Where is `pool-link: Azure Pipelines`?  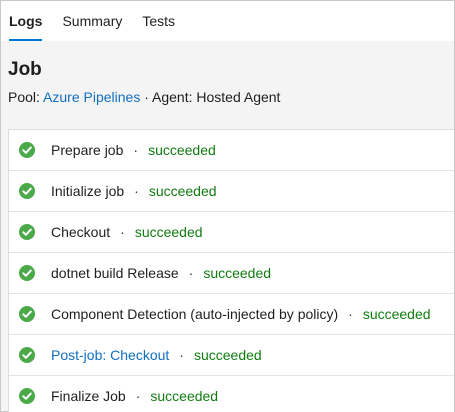 pool-link: Azure Pipelines is located at coordinates (91, 97).